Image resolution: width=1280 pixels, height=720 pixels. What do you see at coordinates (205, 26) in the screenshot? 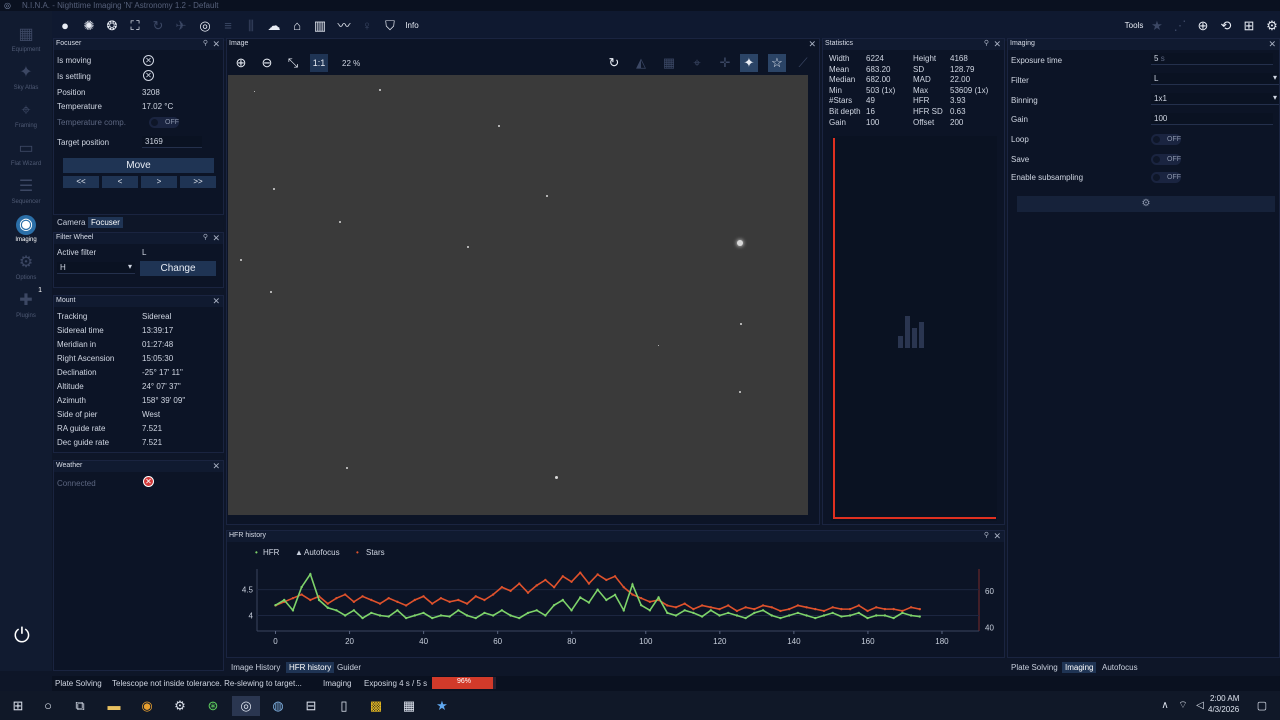
I see `guider-icon: ◎` at bounding box center [205, 26].